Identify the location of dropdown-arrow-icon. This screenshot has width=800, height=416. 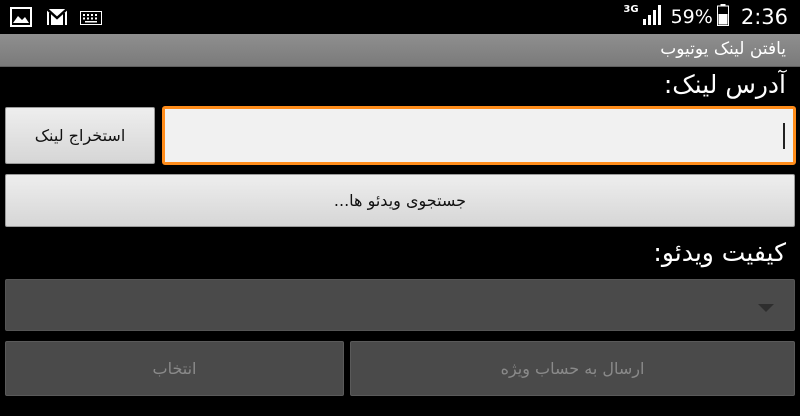
(766, 308).